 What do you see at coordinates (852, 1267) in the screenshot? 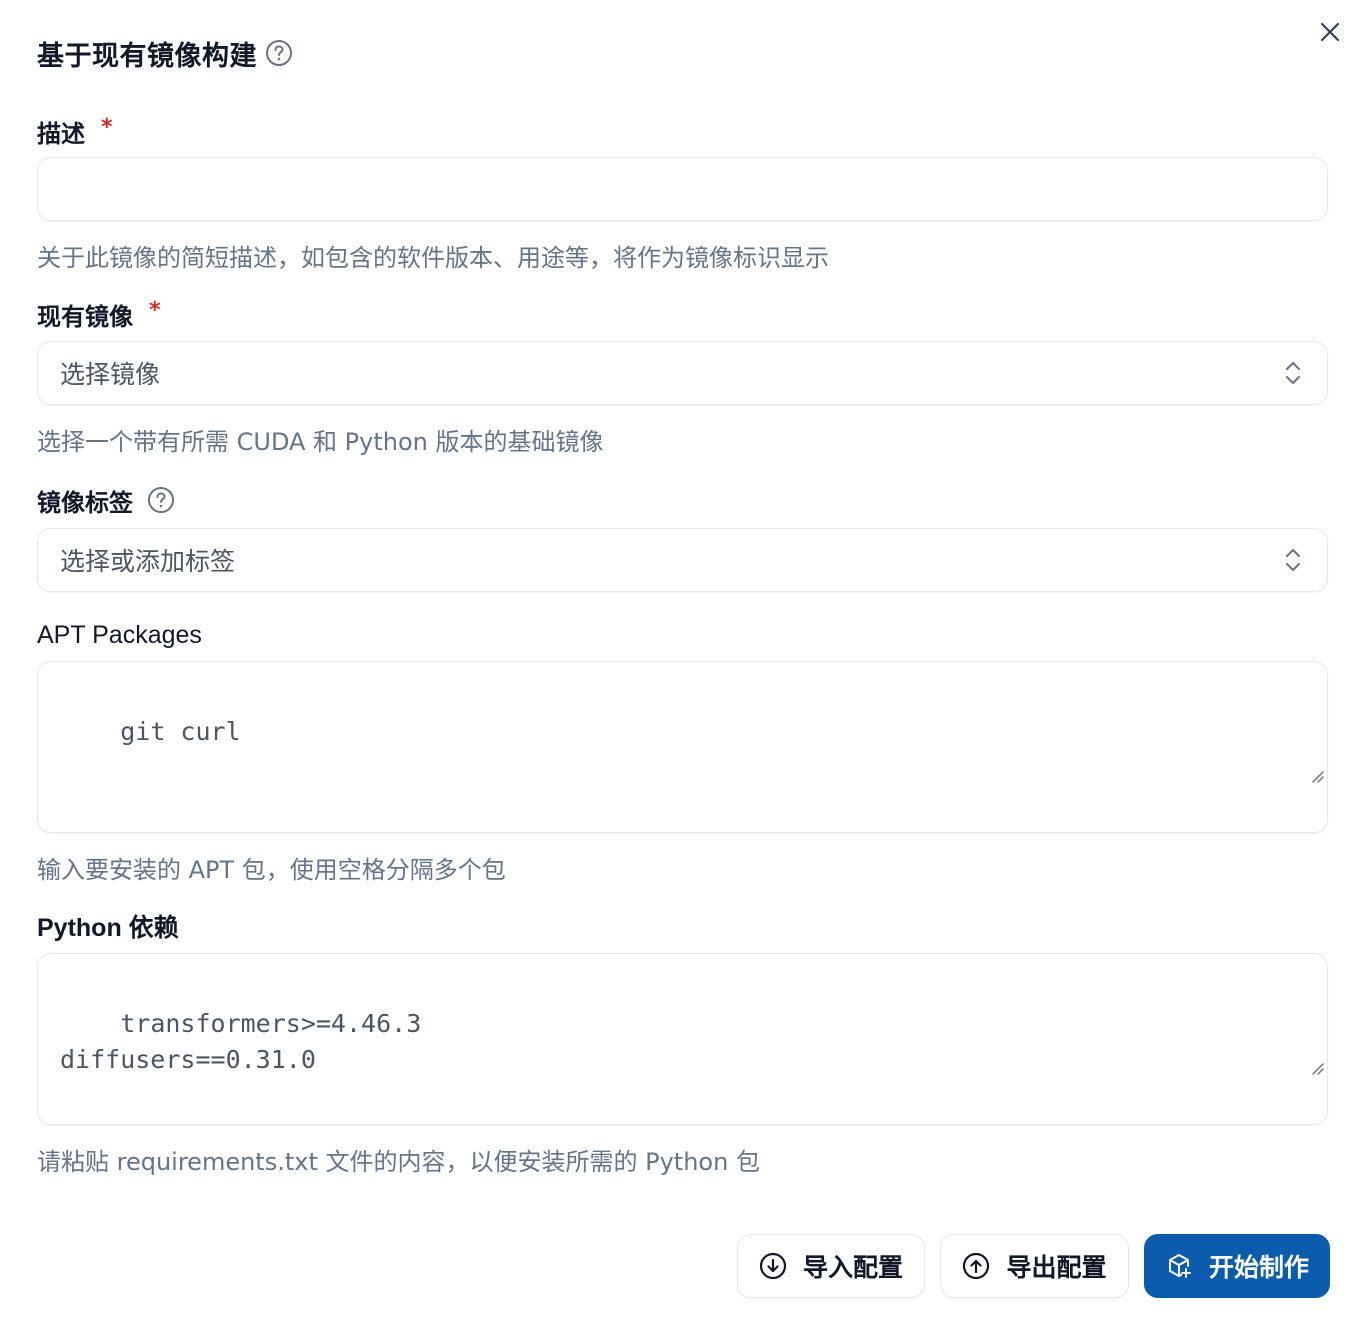
I see `import-config-label: 导入配置` at bounding box center [852, 1267].